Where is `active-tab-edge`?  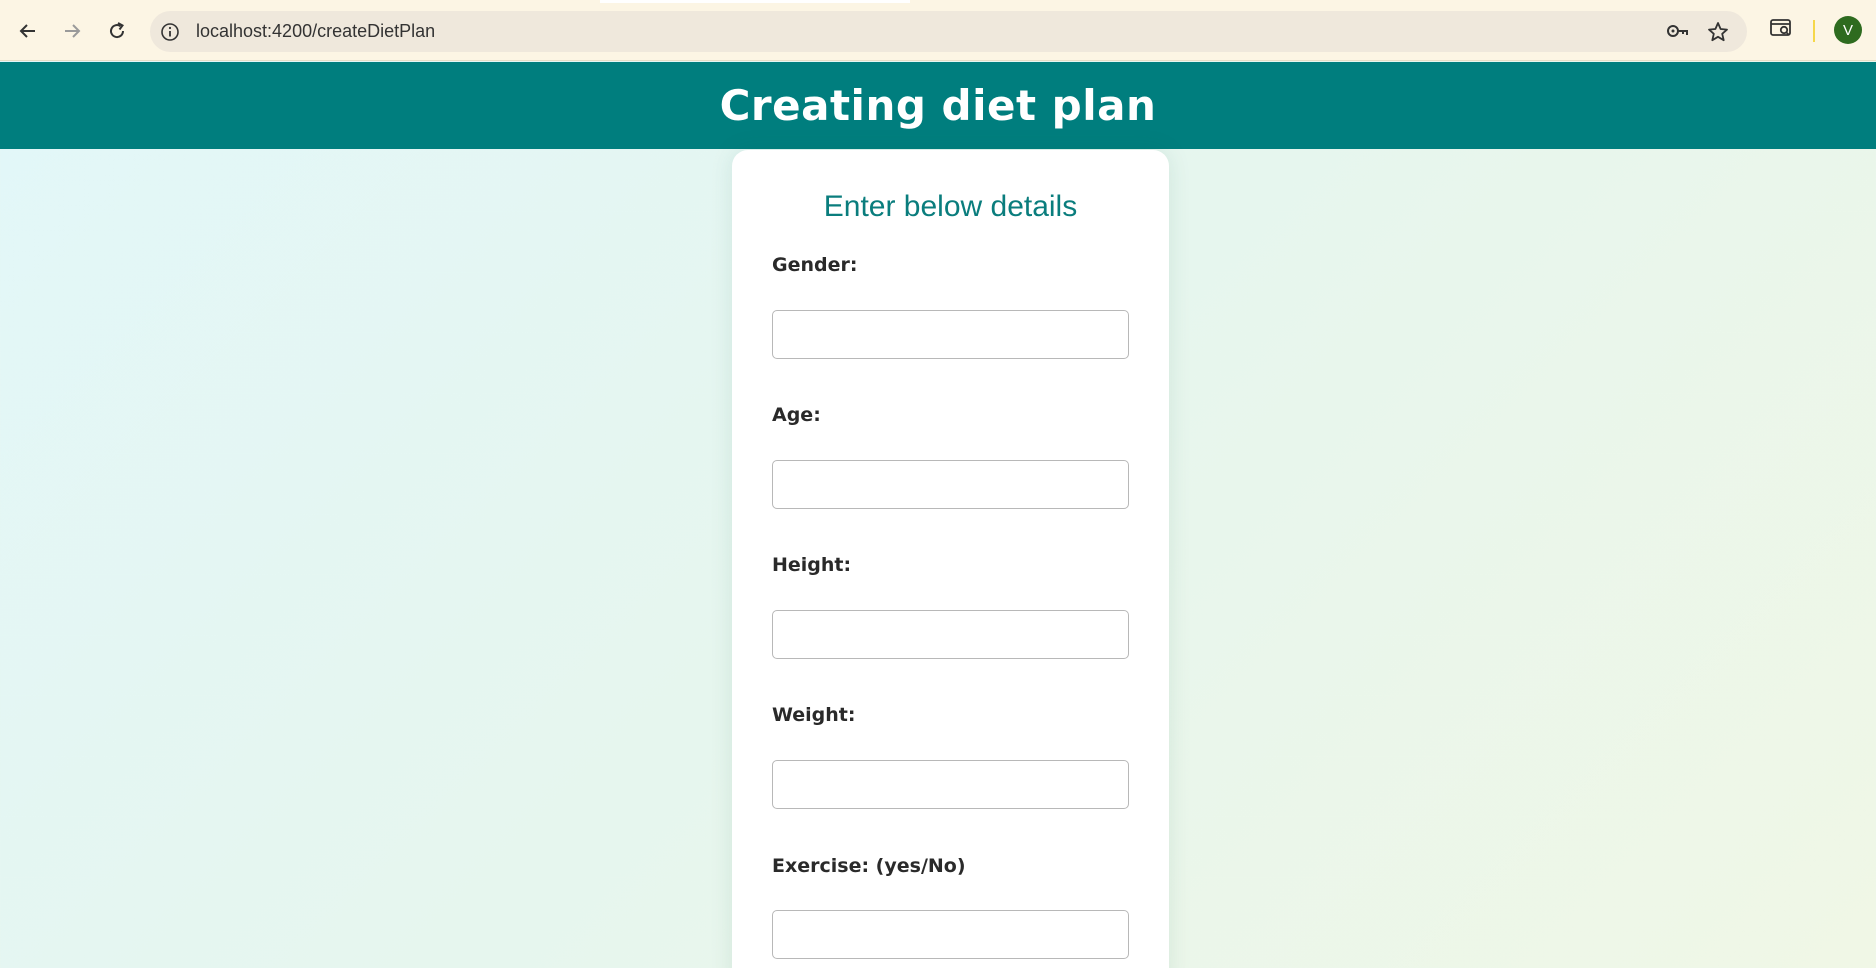
active-tab-edge is located at coordinates (755, 1).